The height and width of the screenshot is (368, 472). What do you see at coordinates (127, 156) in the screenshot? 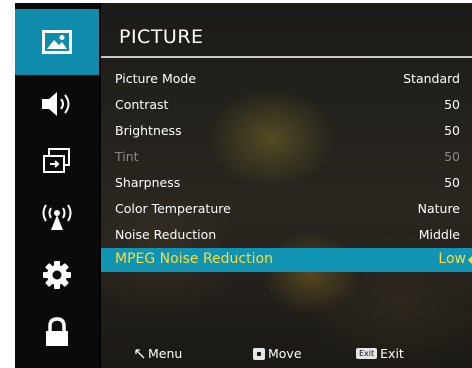
I see `menu-item-label: Tint` at bounding box center [127, 156].